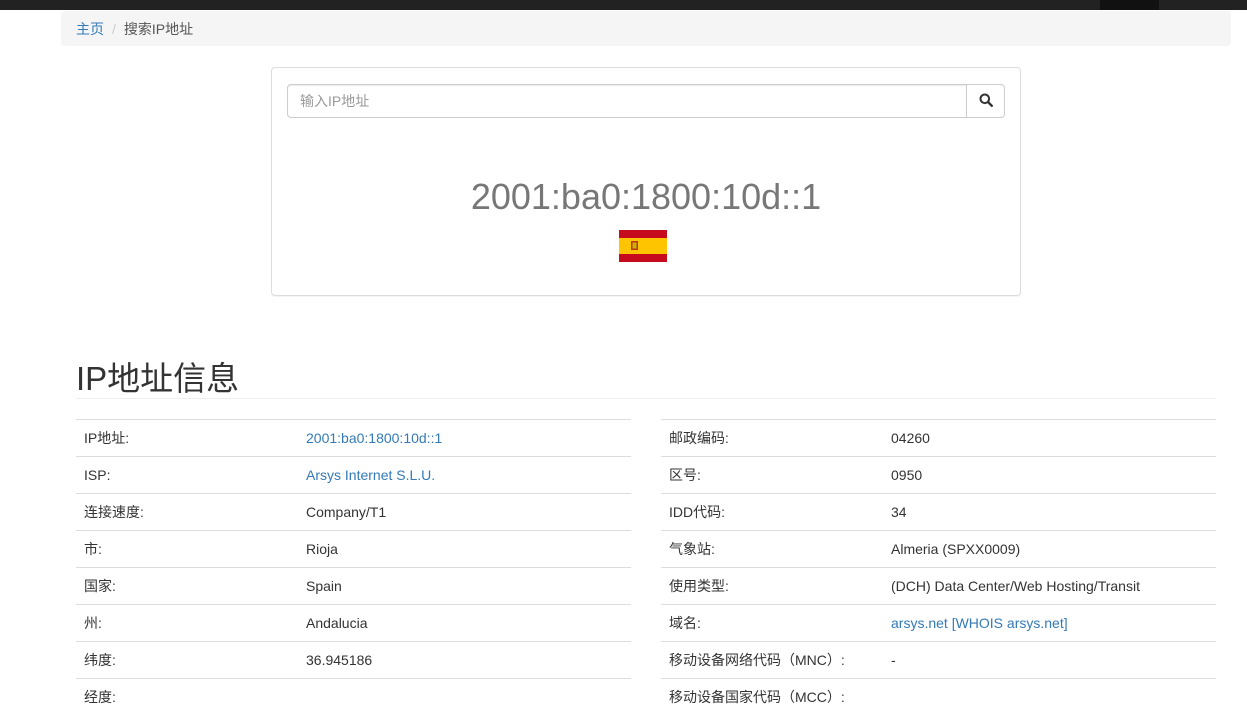 The image size is (1247, 716). I want to click on row-value-cell: 2001:ba0:1800:10d::1, so click(464, 438).